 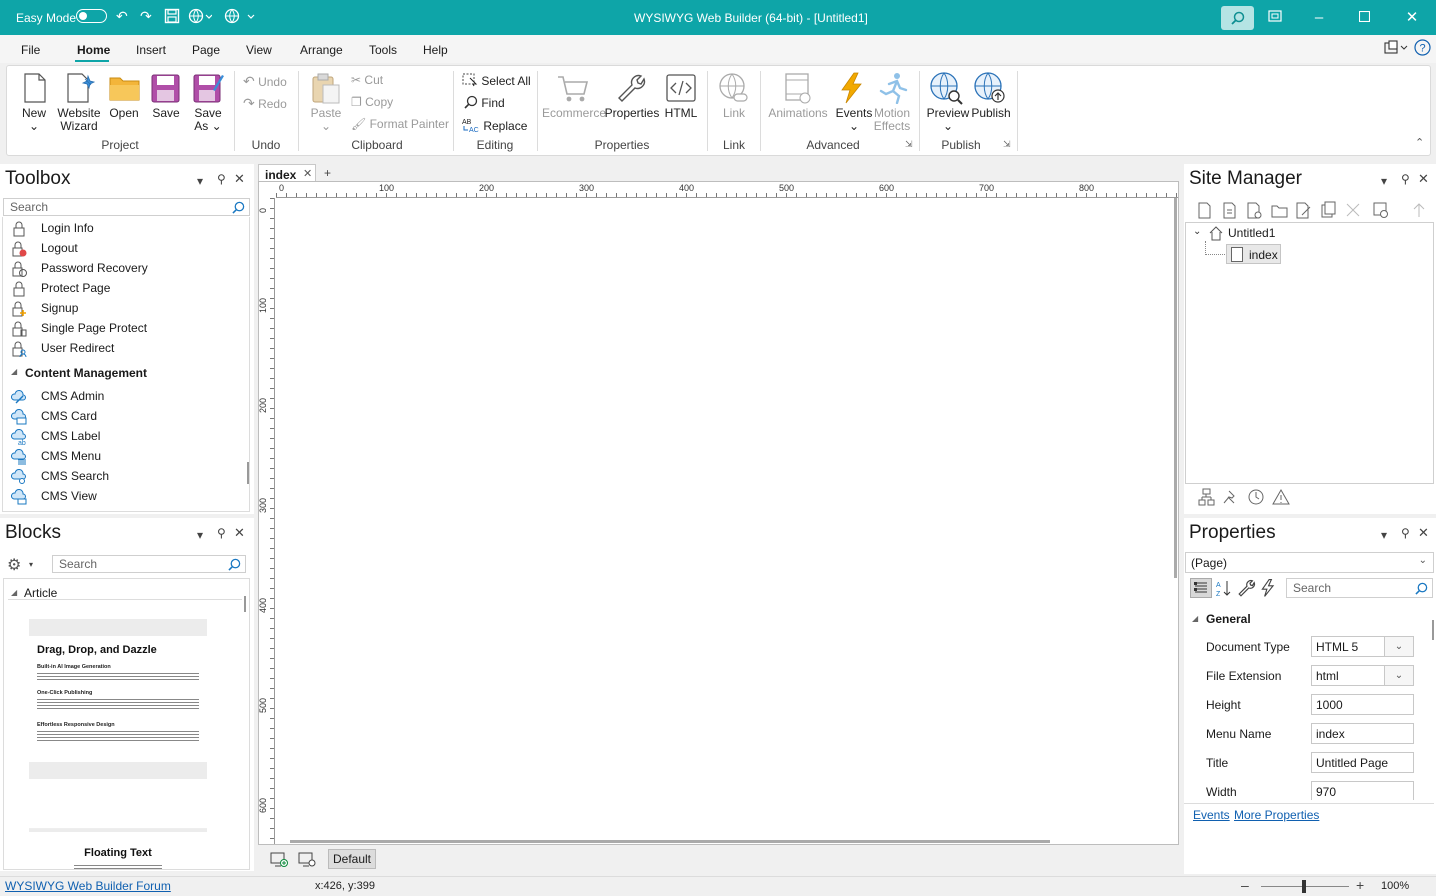 What do you see at coordinates (798, 113) in the screenshot?
I see `animations-button: Animations` at bounding box center [798, 113].